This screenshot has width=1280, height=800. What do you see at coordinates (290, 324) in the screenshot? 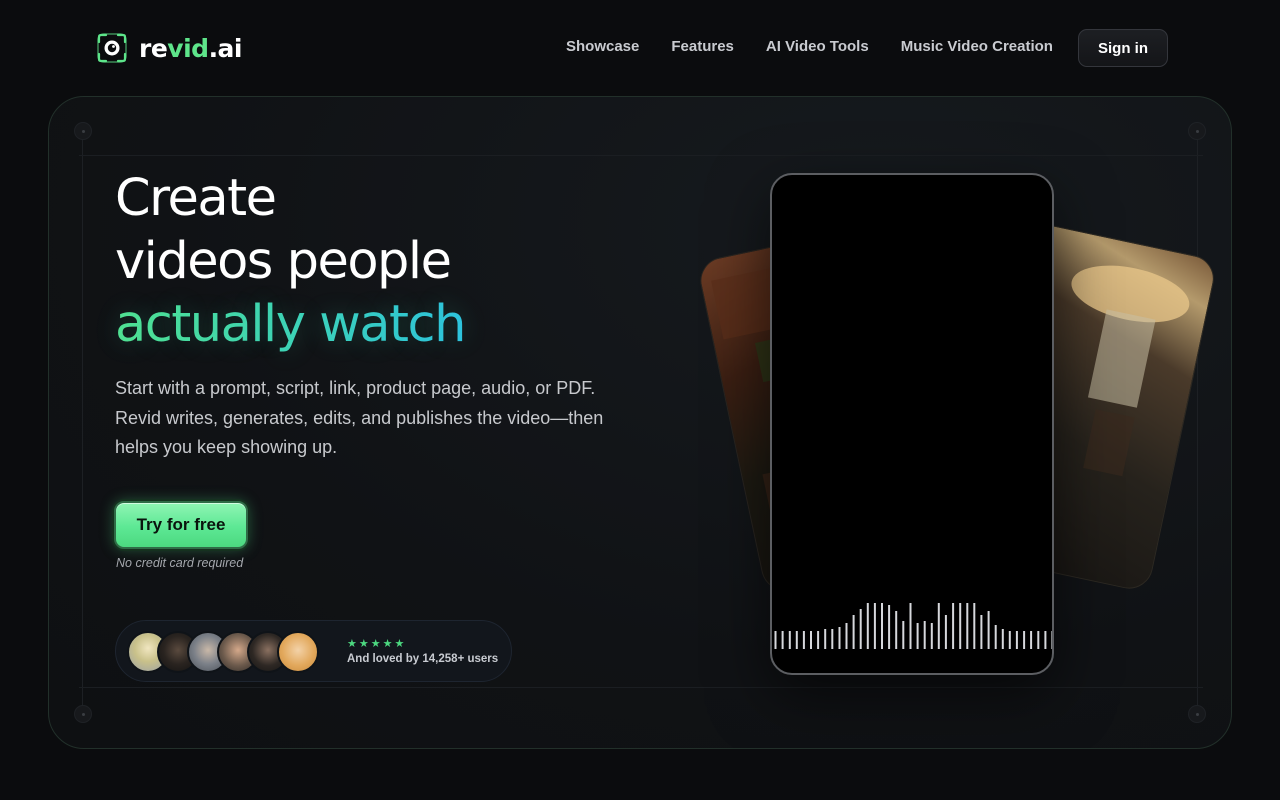
I see `headline-highlight: actually watch` at bounding box center [290, 324].